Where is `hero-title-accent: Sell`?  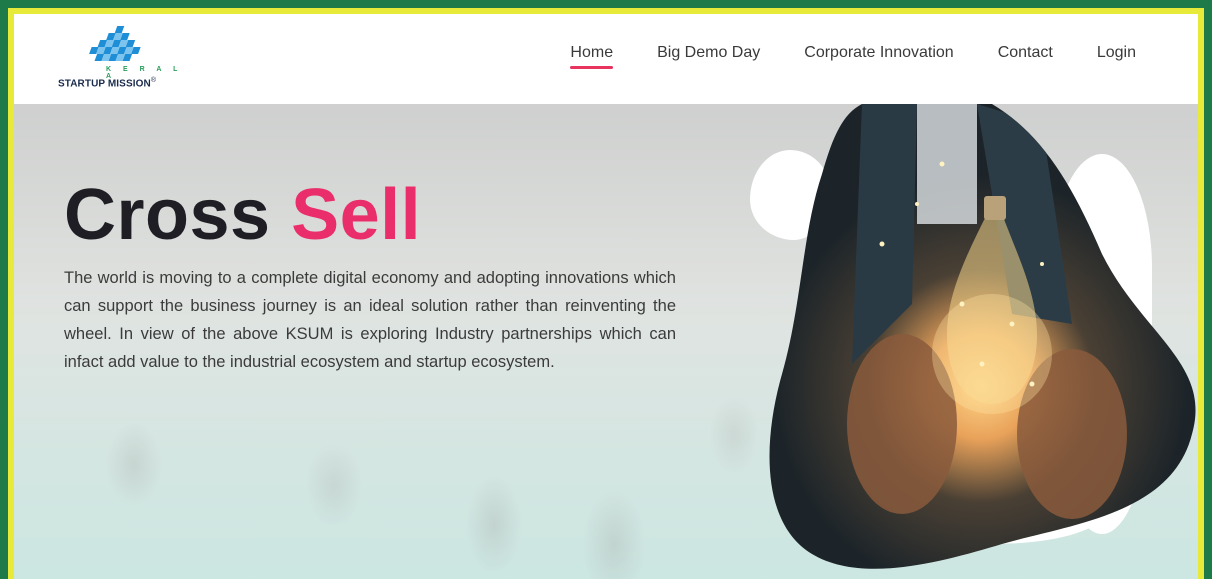 hero-title-accent: Sell is located at coordinates (356, 215).